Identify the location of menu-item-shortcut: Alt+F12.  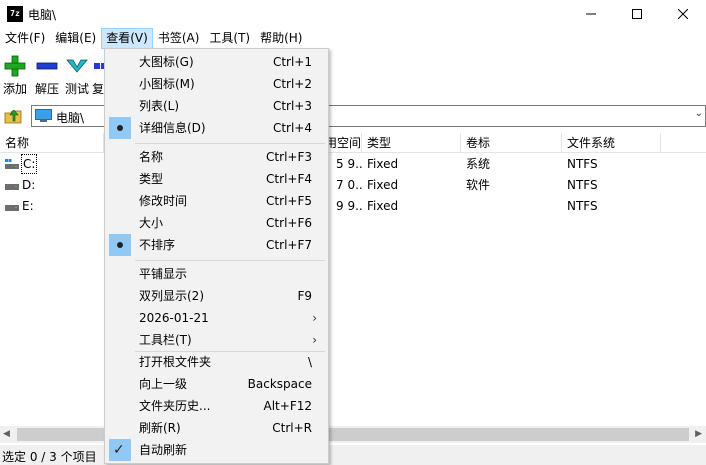
(287, 406).